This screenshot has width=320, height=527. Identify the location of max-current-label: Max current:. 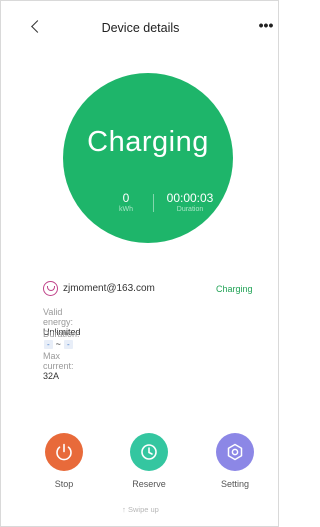
(58, 361).